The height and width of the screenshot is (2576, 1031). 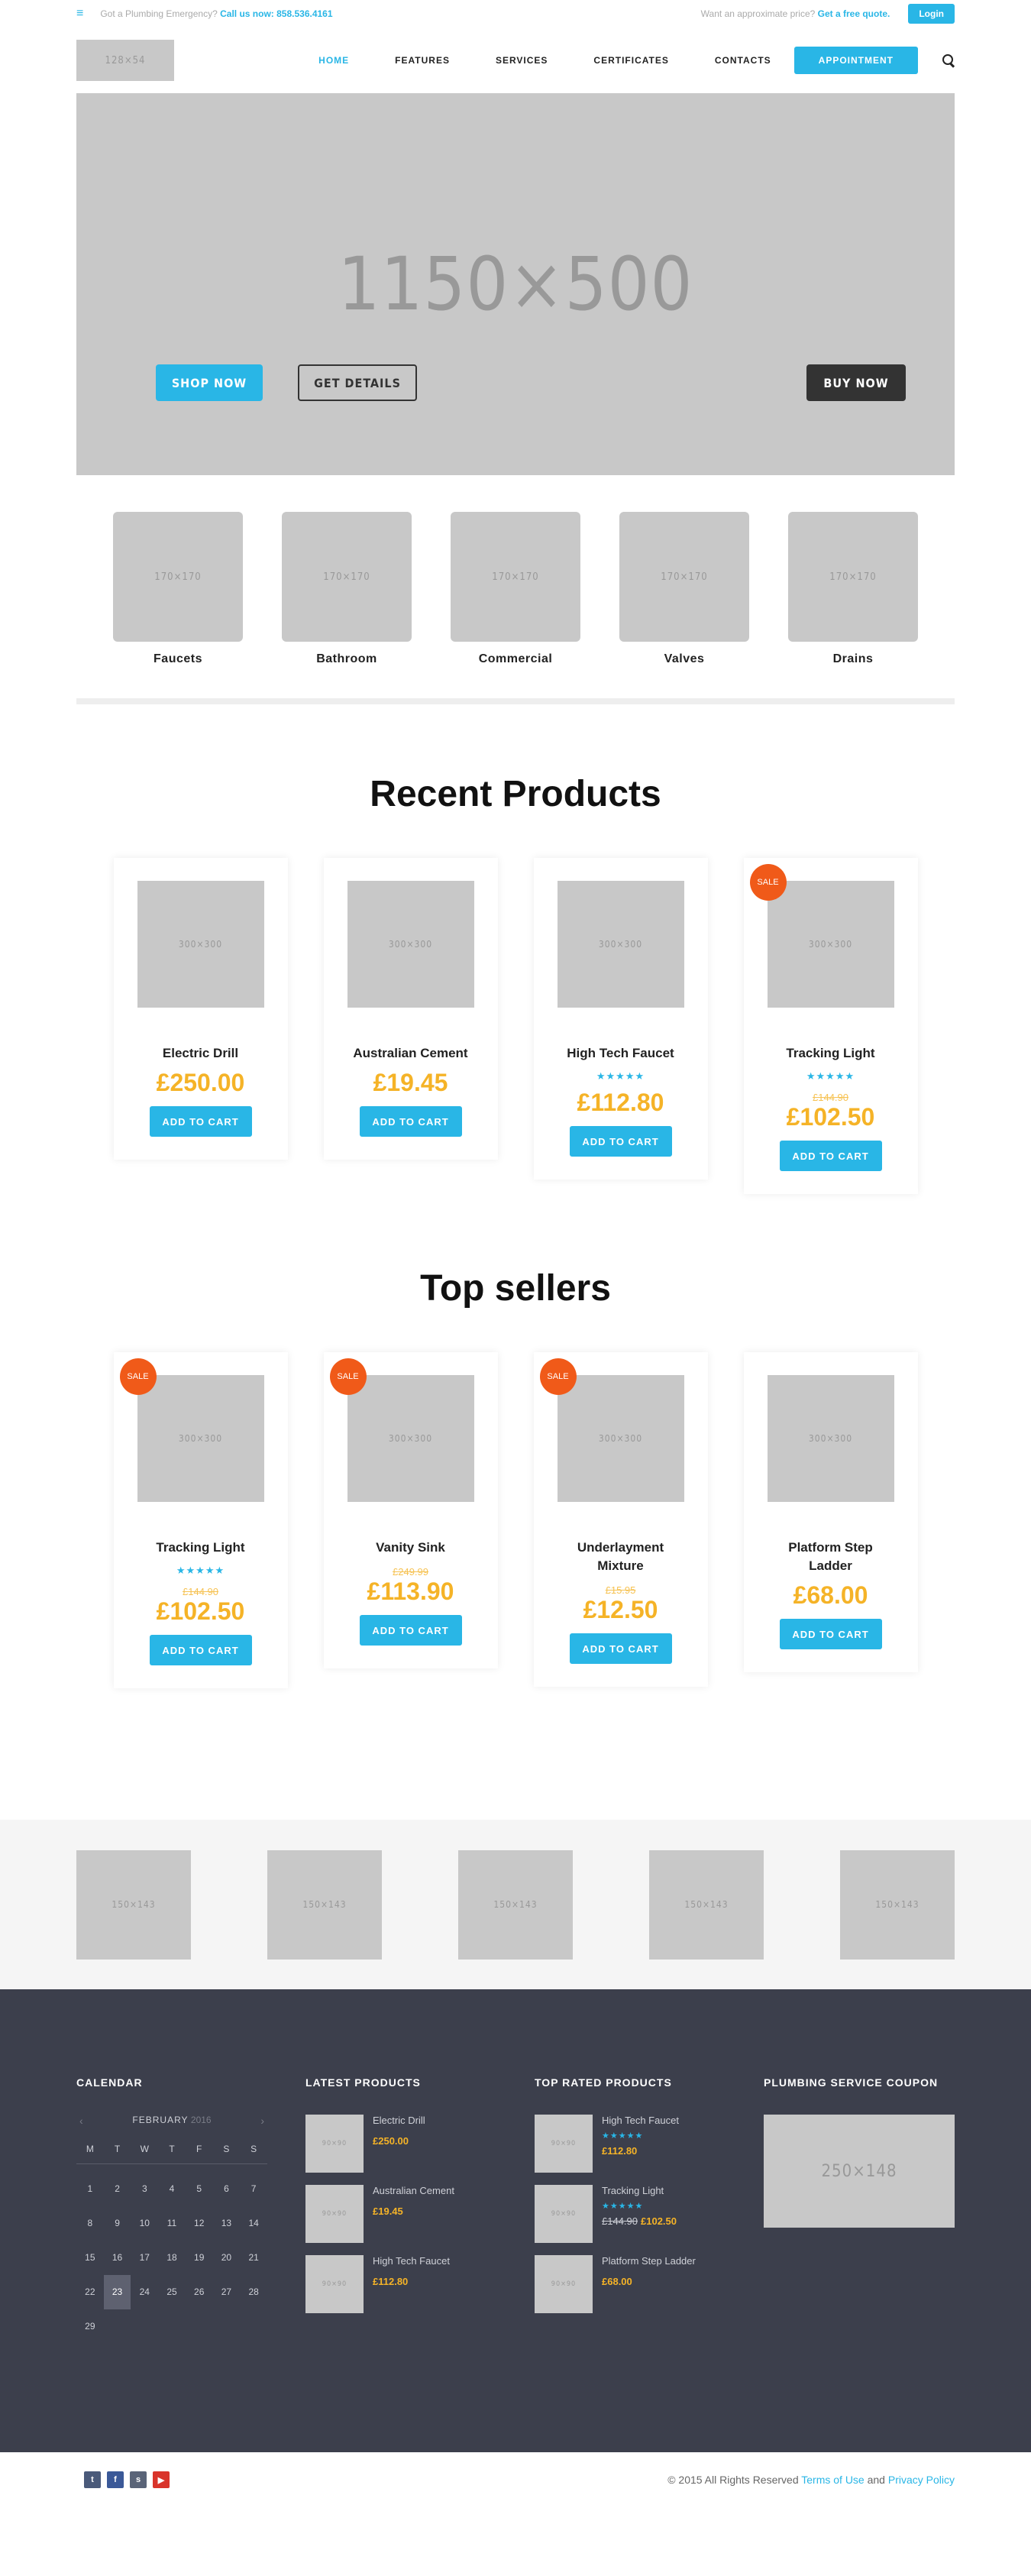 What do you see at coordinates (630, 2284) in the screenshot?
I see `list-item: 90×90 Platform Step Ladder £68.00` at bounding box center [630, 2284].